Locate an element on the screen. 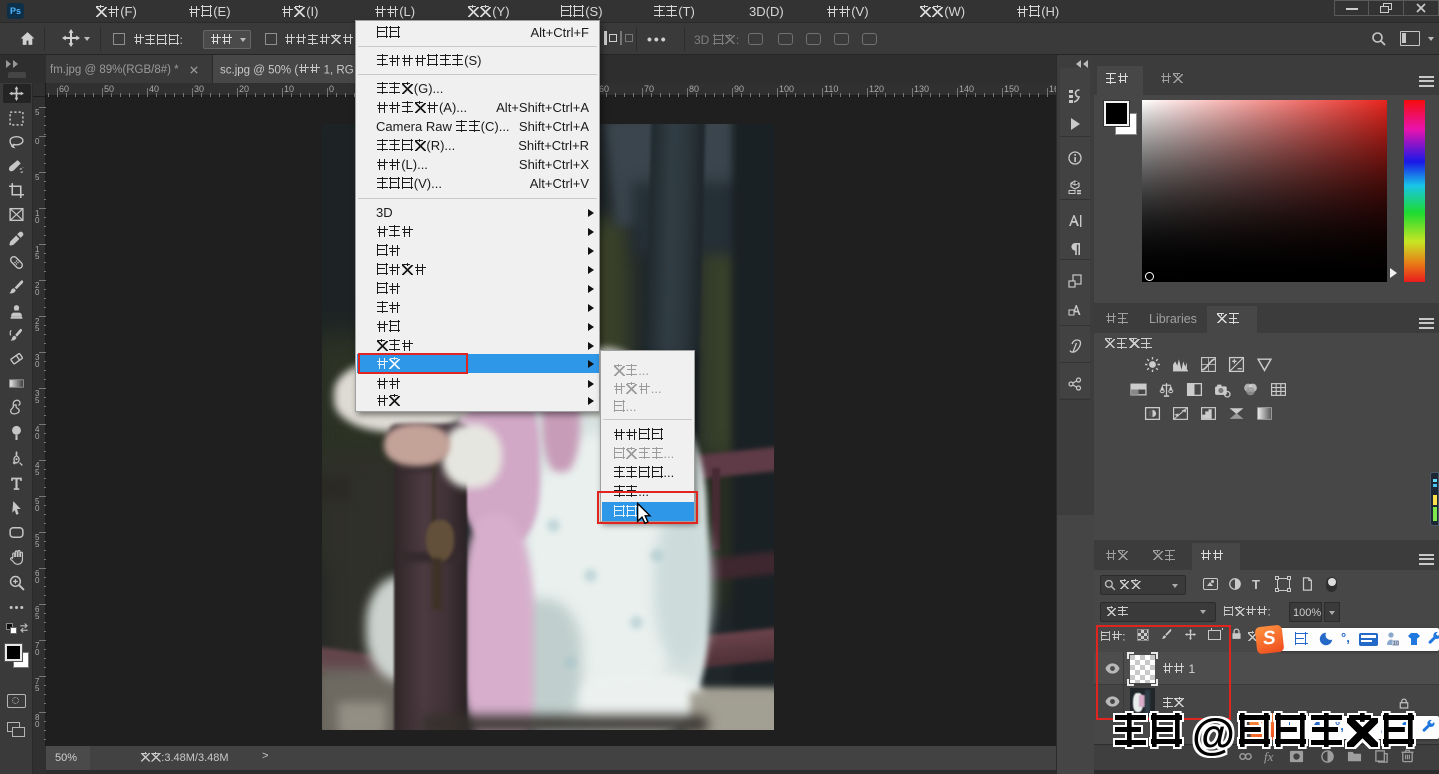 This screenshot has height=774, width=1439. svg-text: 10 is located at coordinates (1396, 644).